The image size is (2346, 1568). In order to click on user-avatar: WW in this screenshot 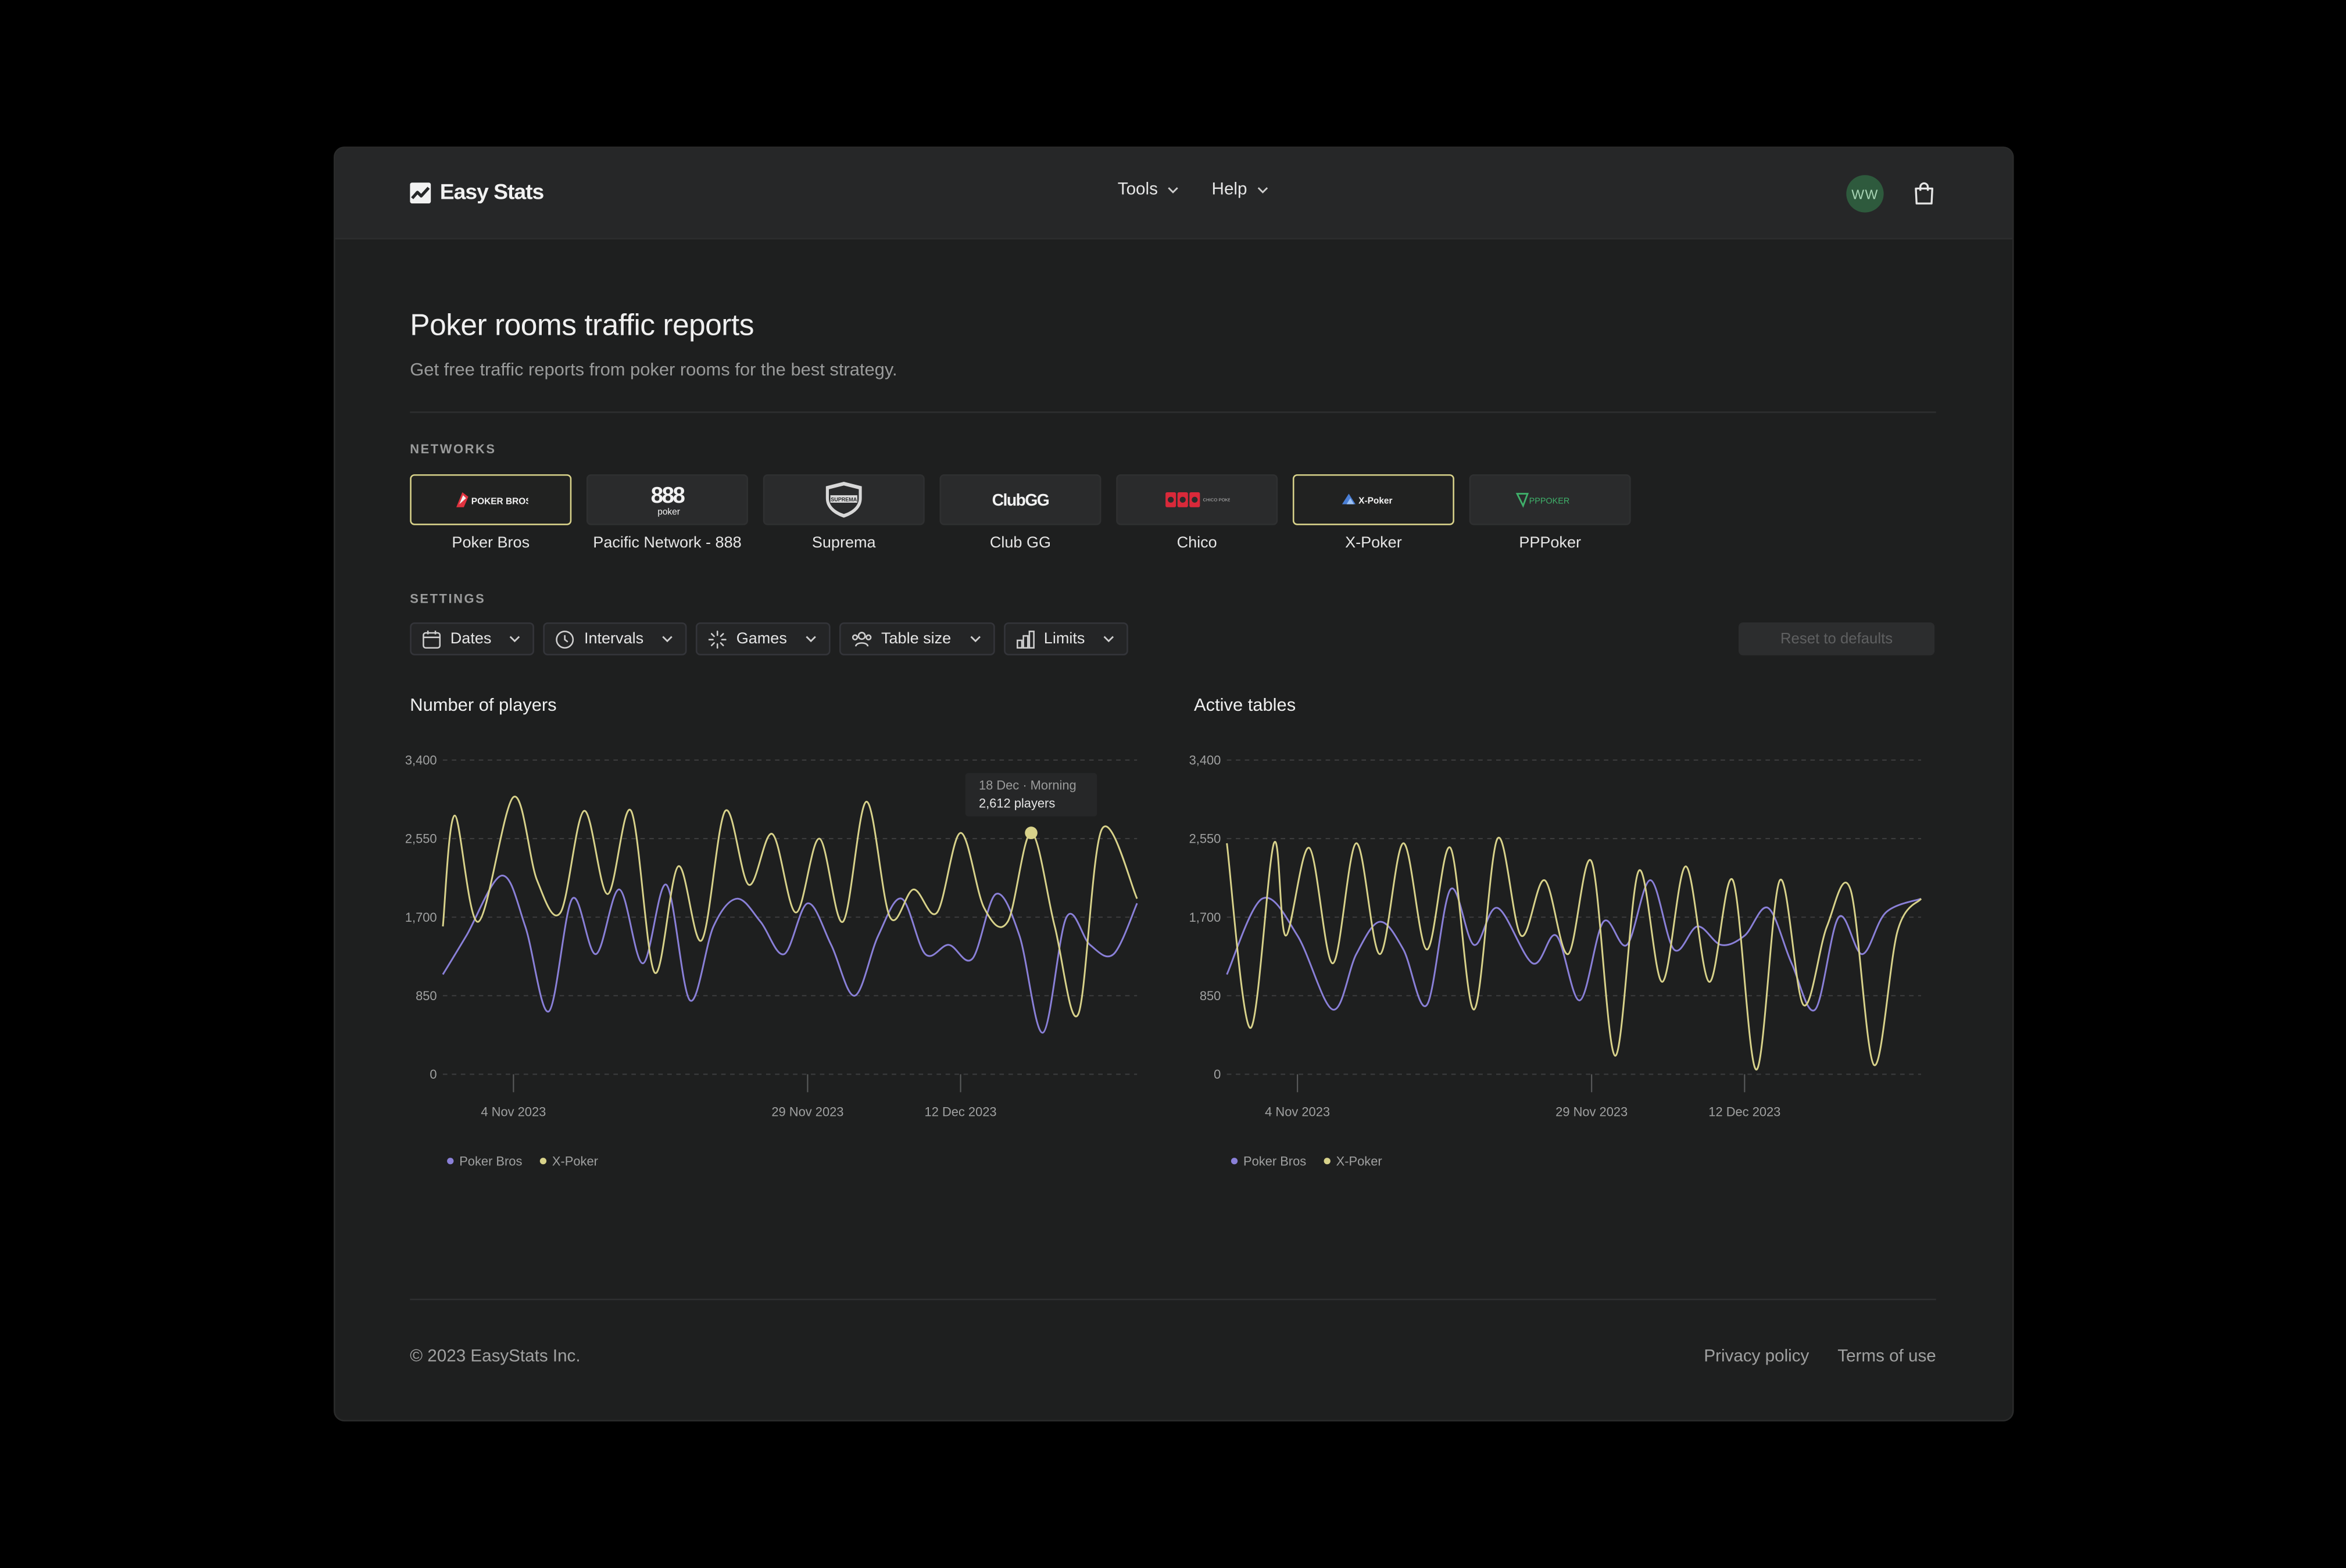, I will do `click(1865, 194)`.